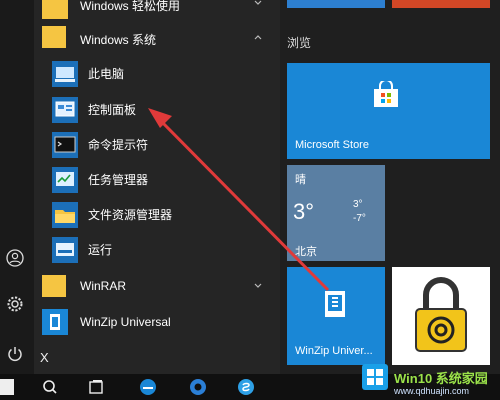 This screenshot has height=400, width=500. Describe the element at coordinates (148, 387) in the screenshot. I see `edge-browser-icon` at that location.